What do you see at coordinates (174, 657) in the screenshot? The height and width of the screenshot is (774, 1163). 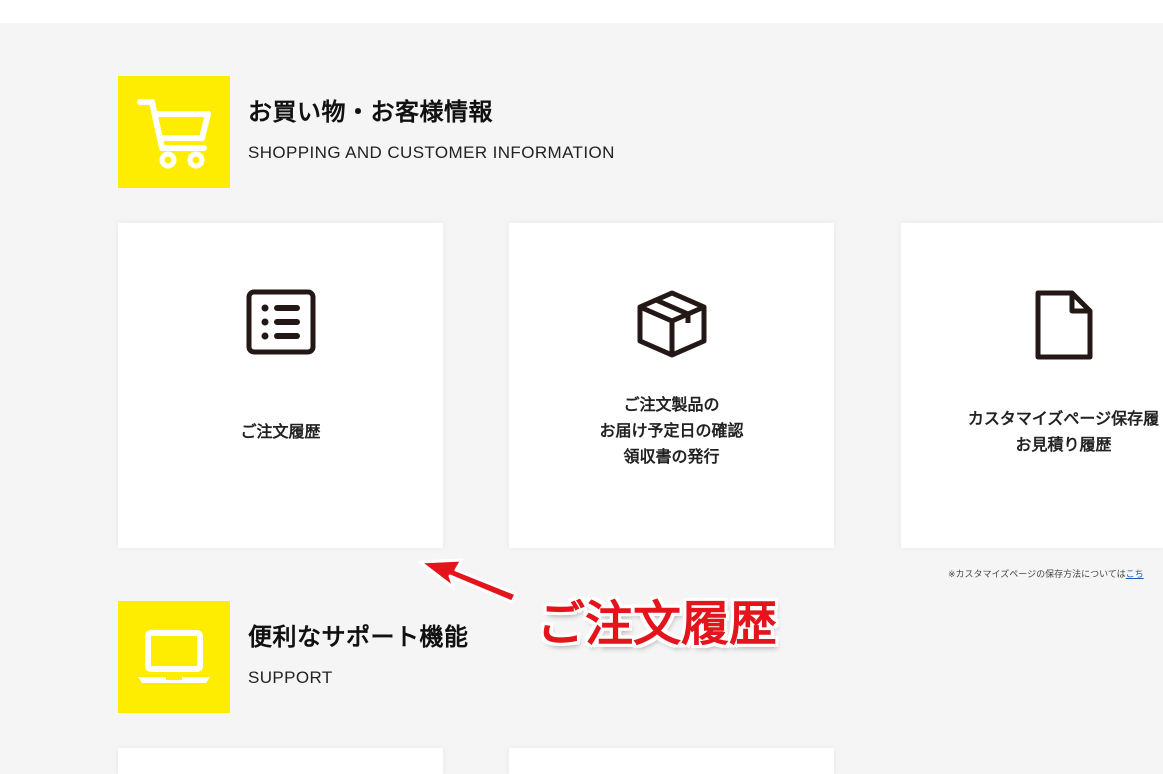 I see `laptop-icon` at bounding box center [174, 657].